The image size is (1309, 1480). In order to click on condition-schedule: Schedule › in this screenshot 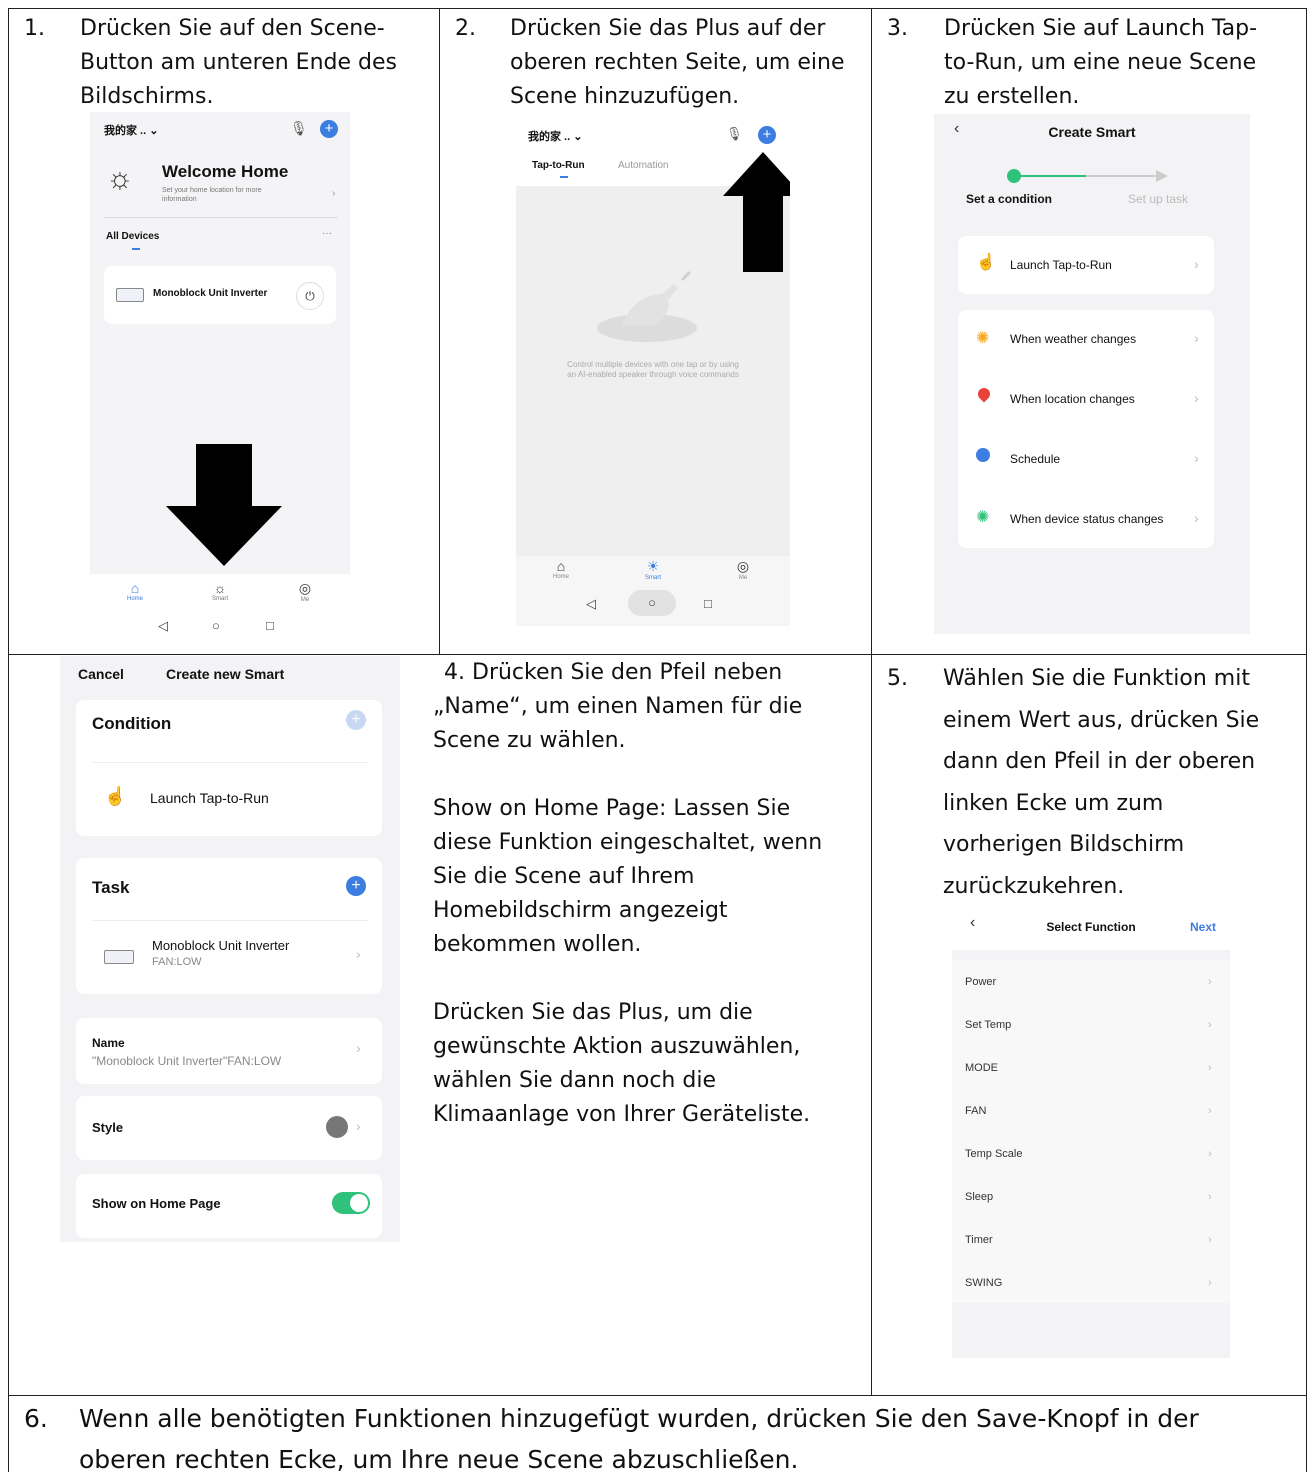, I will do `click(1086, 459)`.